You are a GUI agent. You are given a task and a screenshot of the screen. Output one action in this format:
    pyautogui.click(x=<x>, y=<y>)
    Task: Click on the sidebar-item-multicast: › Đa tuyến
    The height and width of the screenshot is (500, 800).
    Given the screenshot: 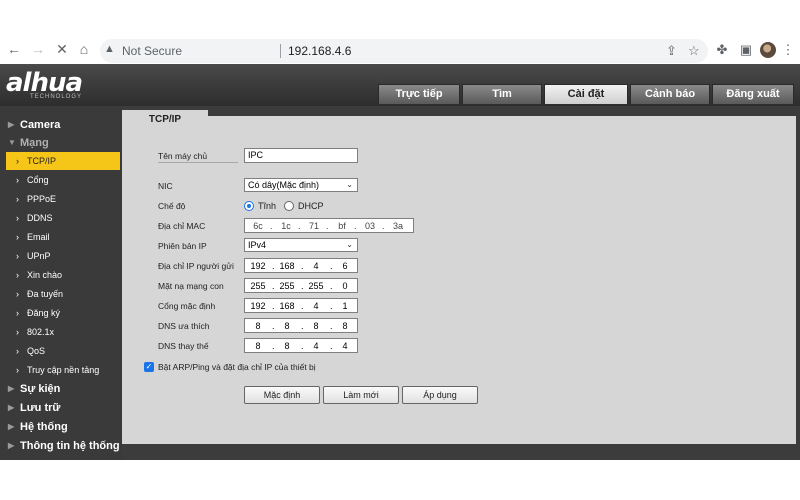 What is the action you would take?
    pyautogui.click(x=61, y=294)
    